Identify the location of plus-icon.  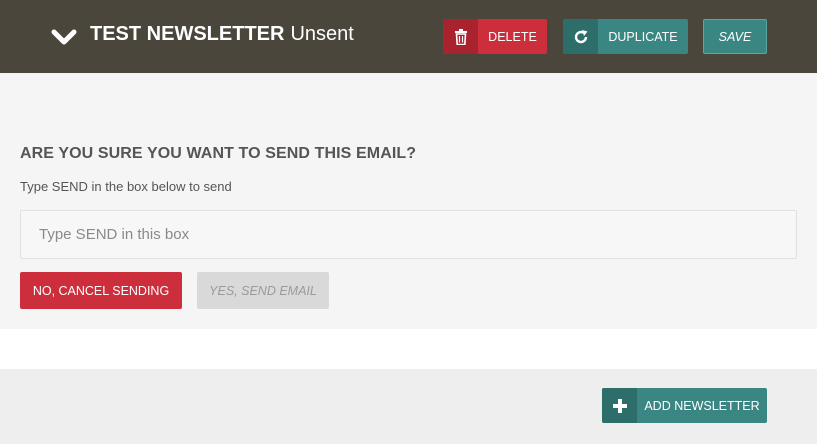
(619, 405).